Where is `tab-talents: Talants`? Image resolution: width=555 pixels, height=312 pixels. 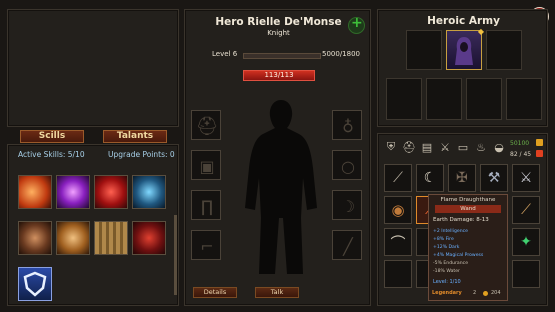 tab-talents: Talants is located at coordinates (135, 136).